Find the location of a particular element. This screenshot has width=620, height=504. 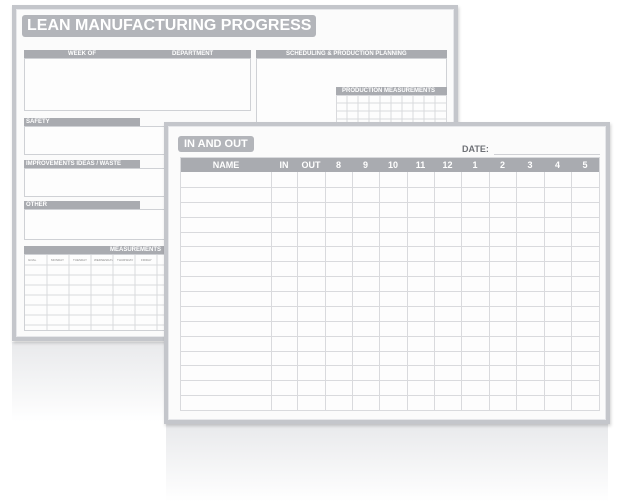

scheduling-header: SCHEDULING & PRODUCTION PLANNING is located at coordinates (351, 54).